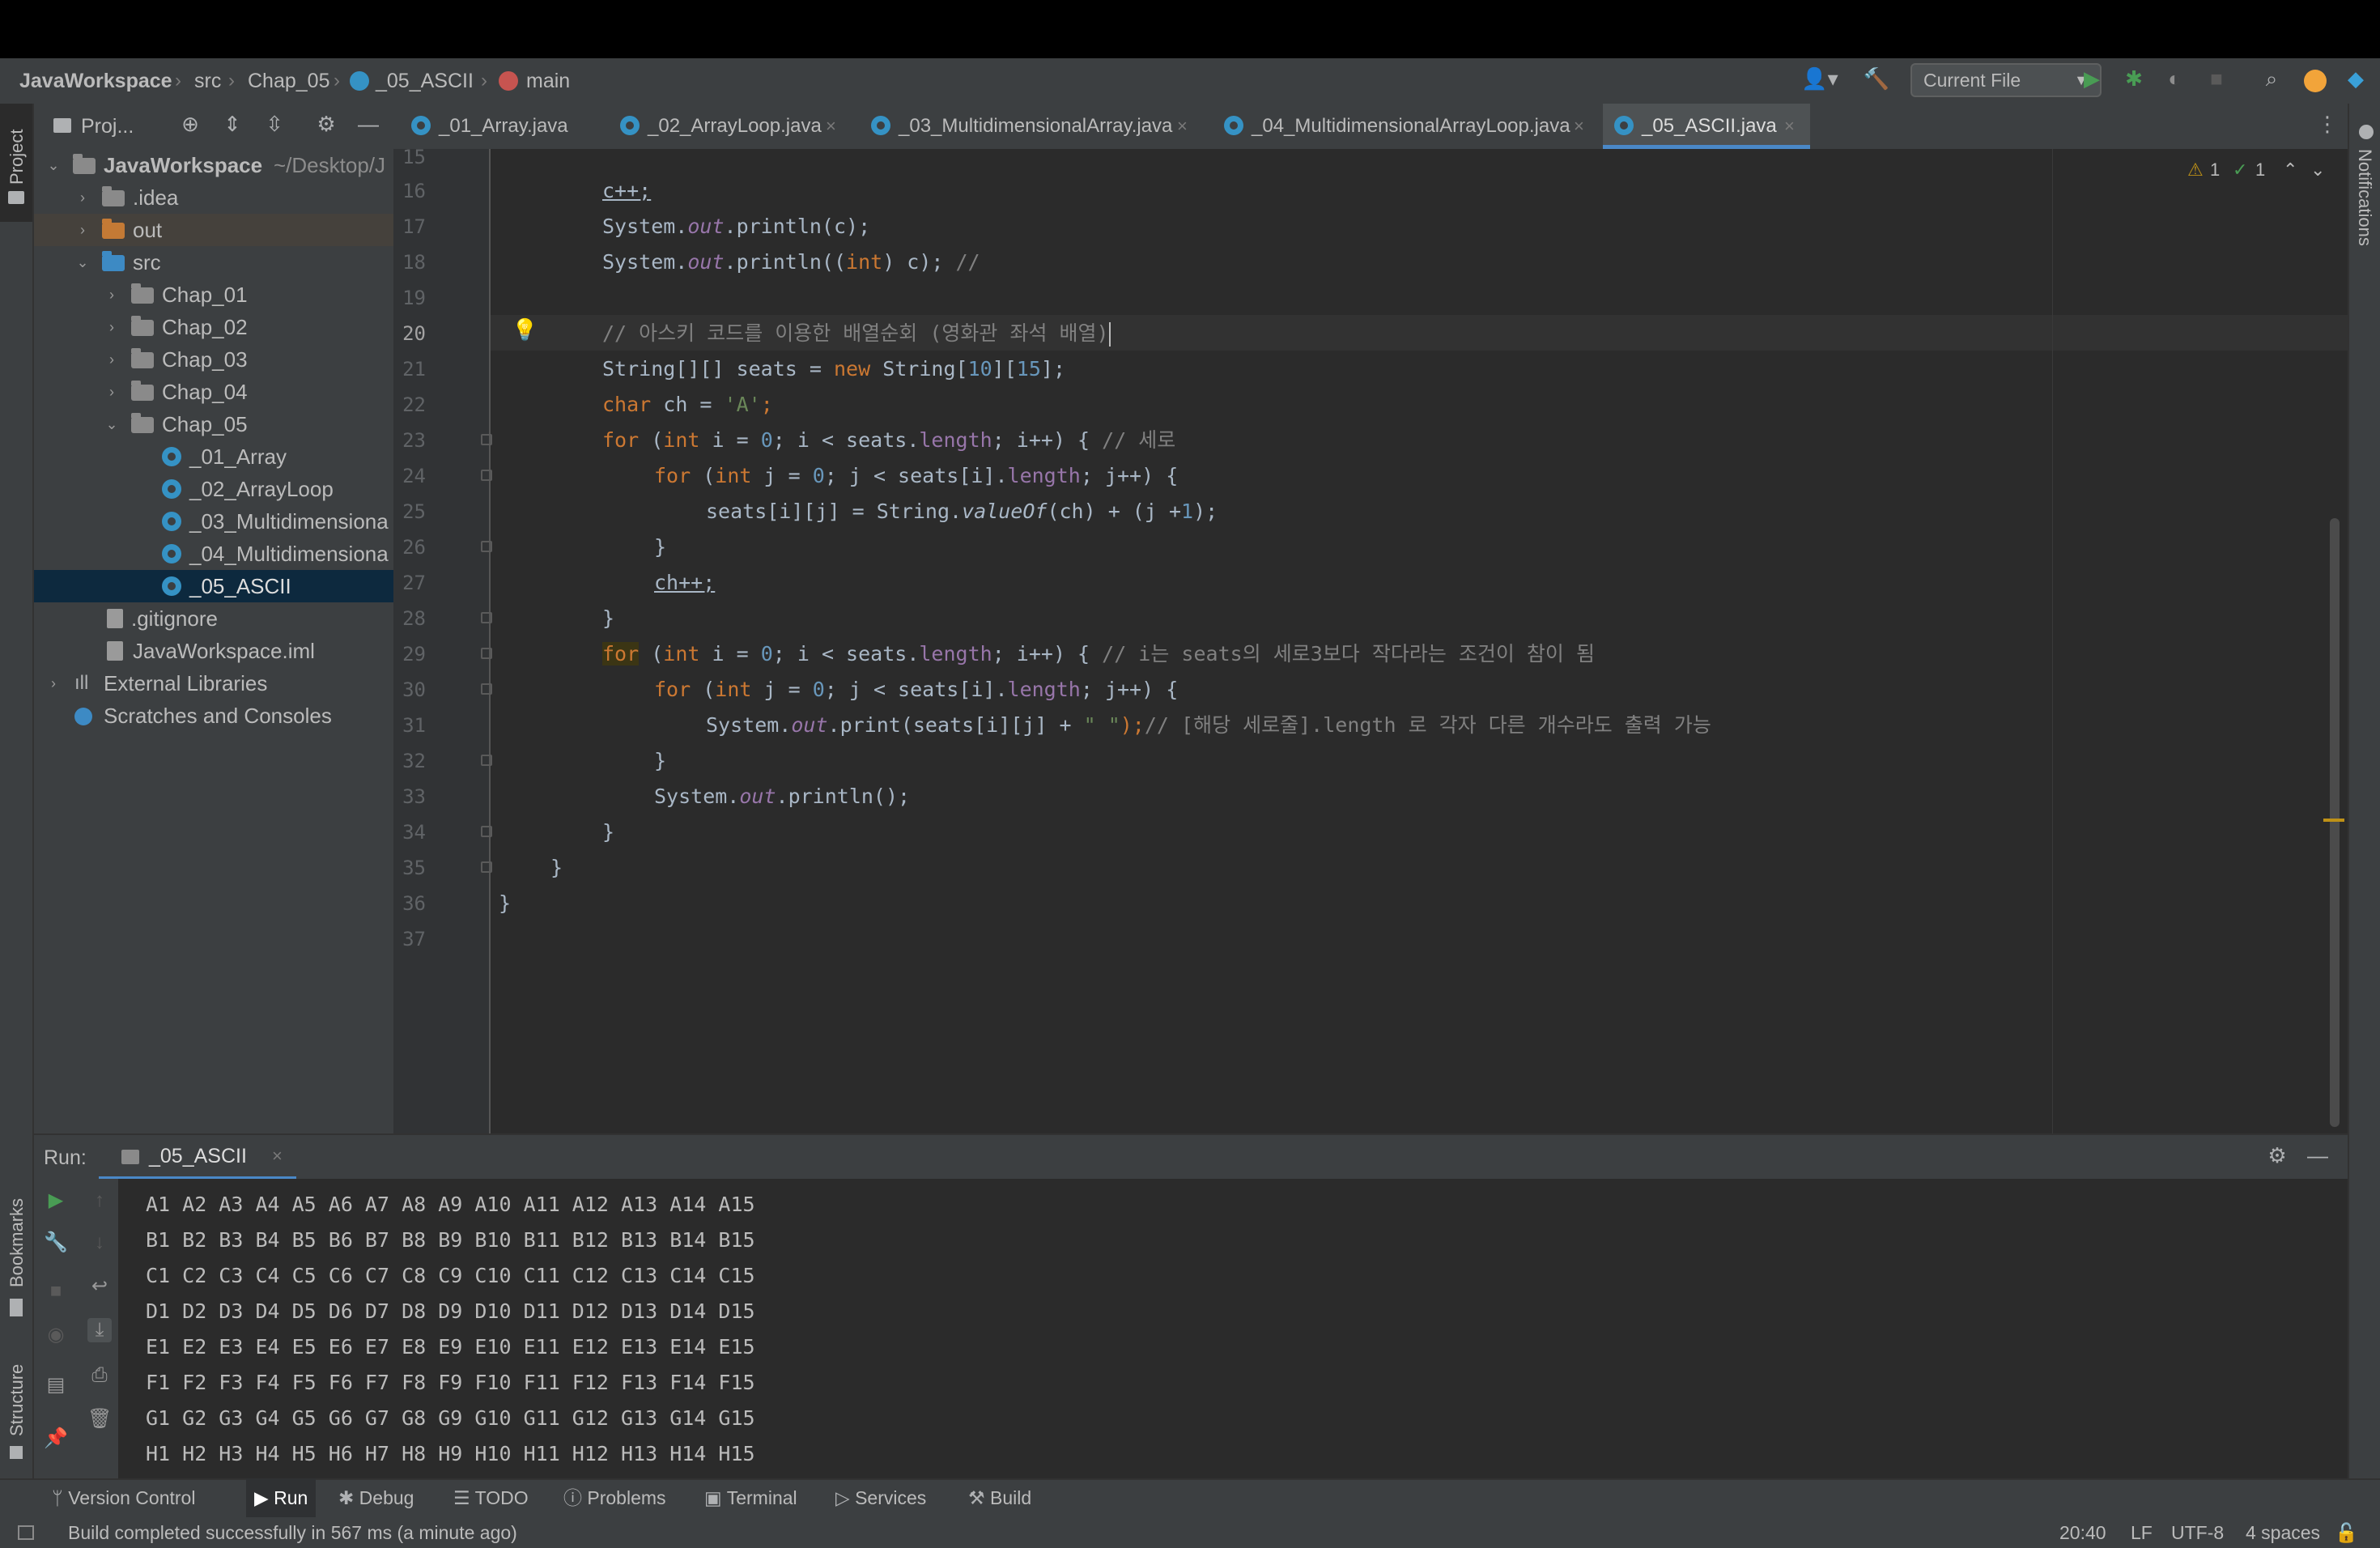 This screenshot has height=1548, width=2380. I want to click on breadcrumb-src: src, so click(207, 81).